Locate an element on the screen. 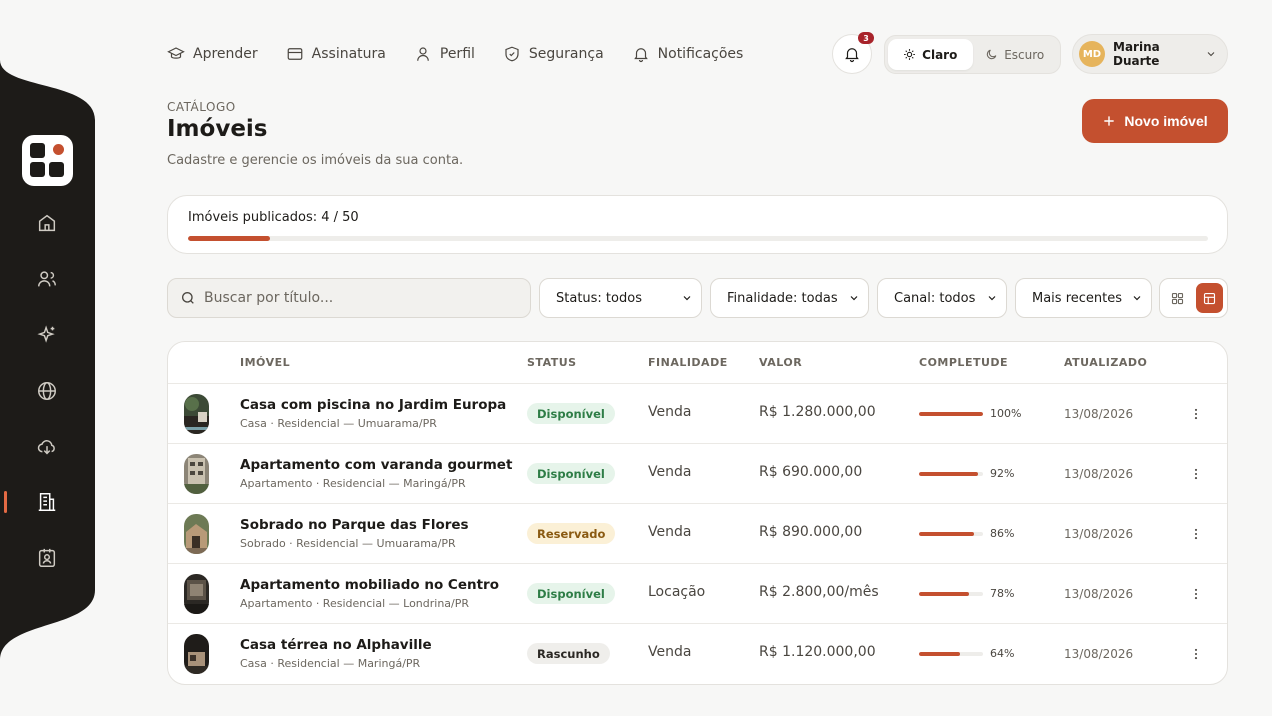  status-filter-value: Status: todos is located at coordinates (599, 298).